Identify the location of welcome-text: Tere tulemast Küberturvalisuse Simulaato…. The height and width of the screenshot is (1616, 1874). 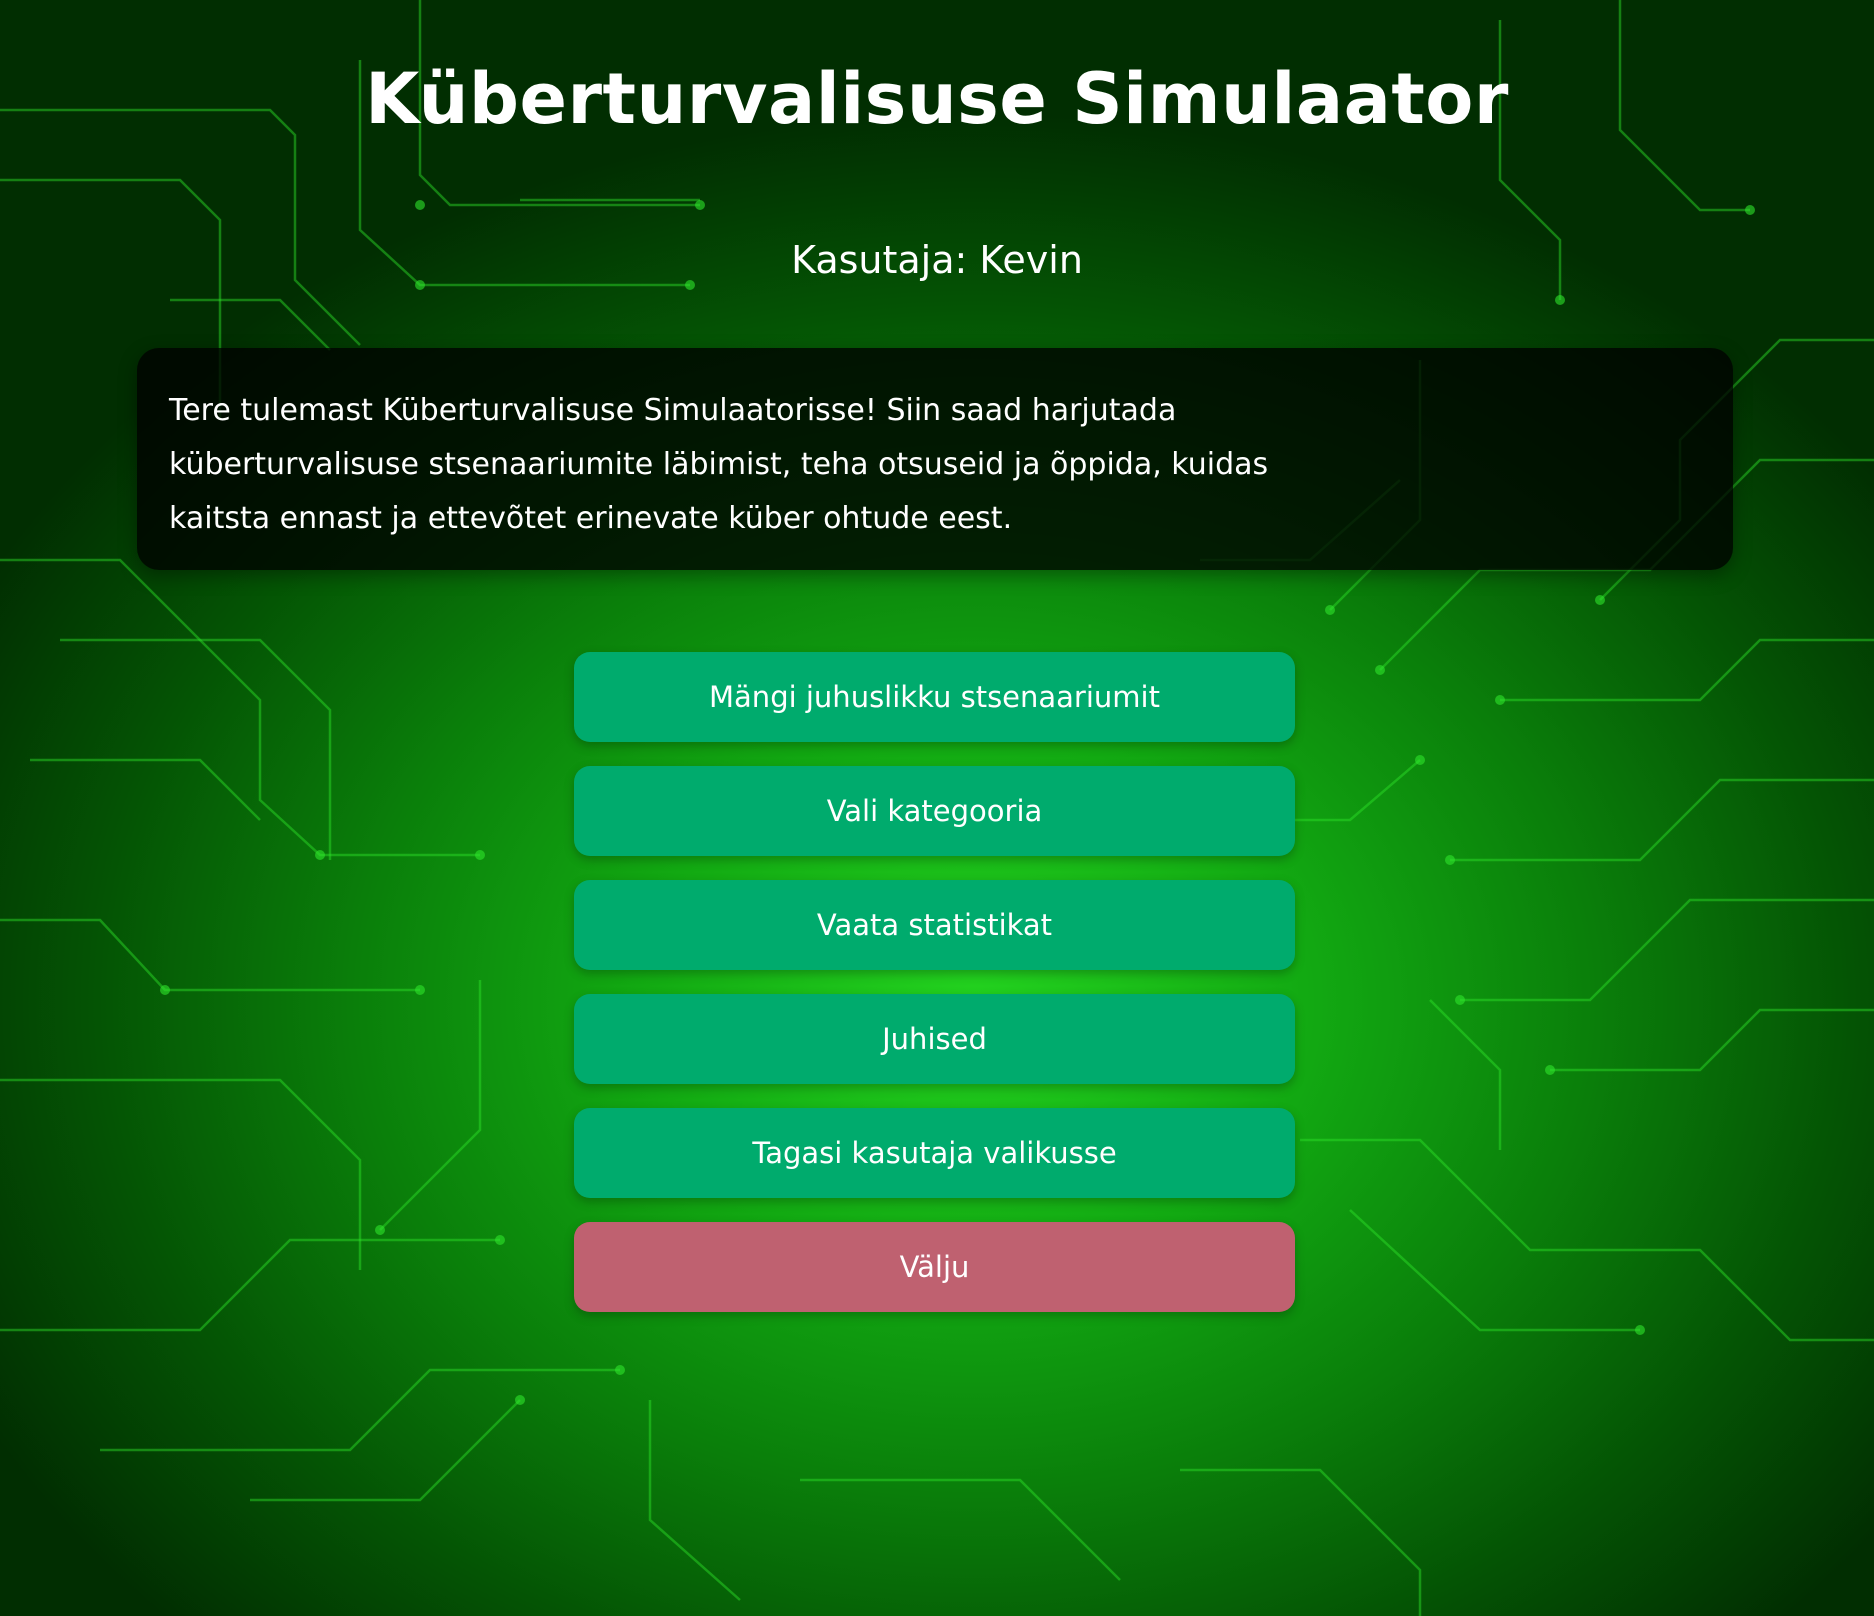
(719, 464).